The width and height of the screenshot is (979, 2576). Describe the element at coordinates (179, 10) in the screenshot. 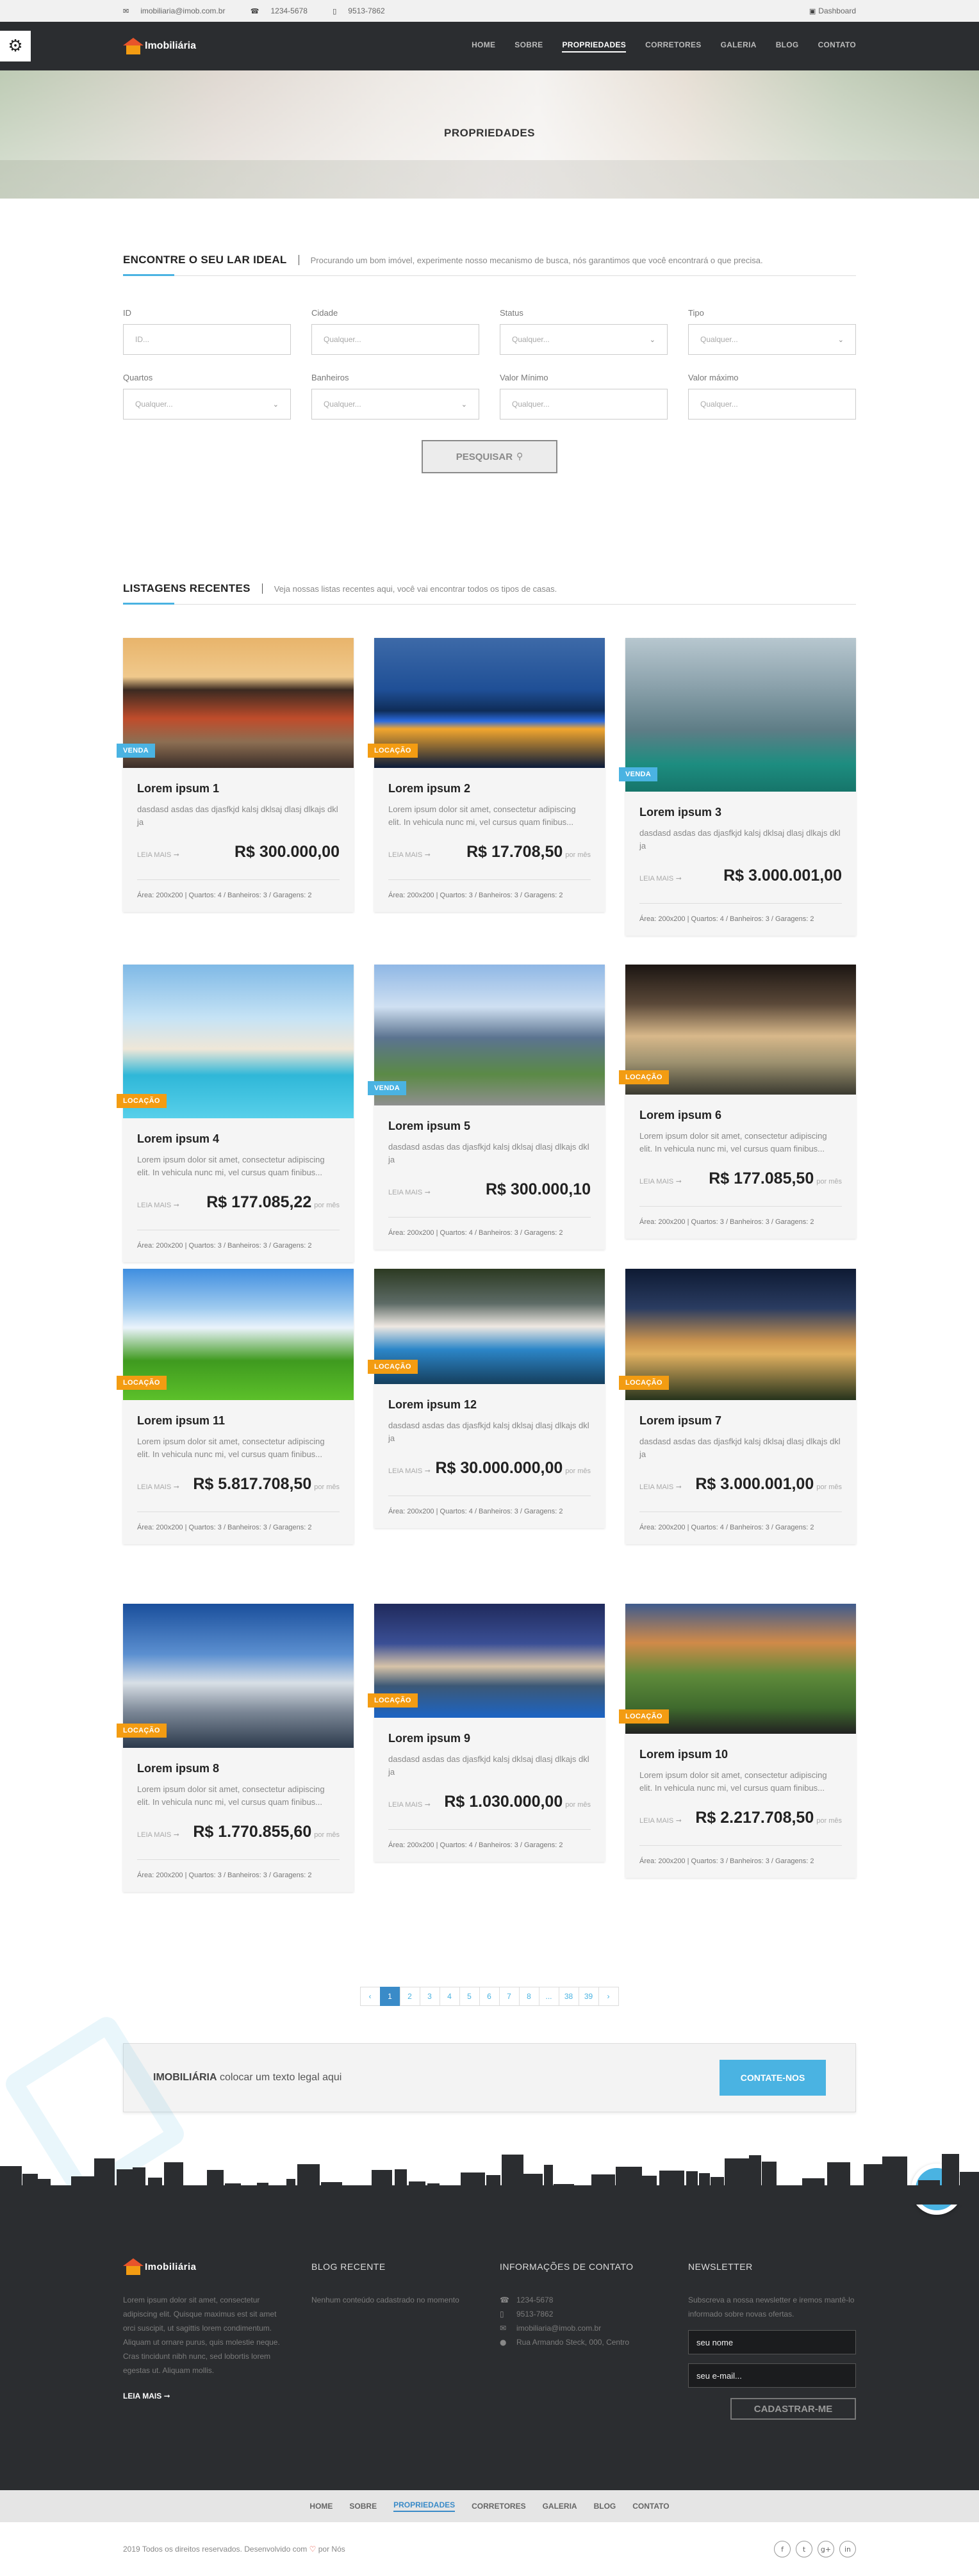

I see `top-email: ✉ imobiliaria@imob.com.br` at that location.